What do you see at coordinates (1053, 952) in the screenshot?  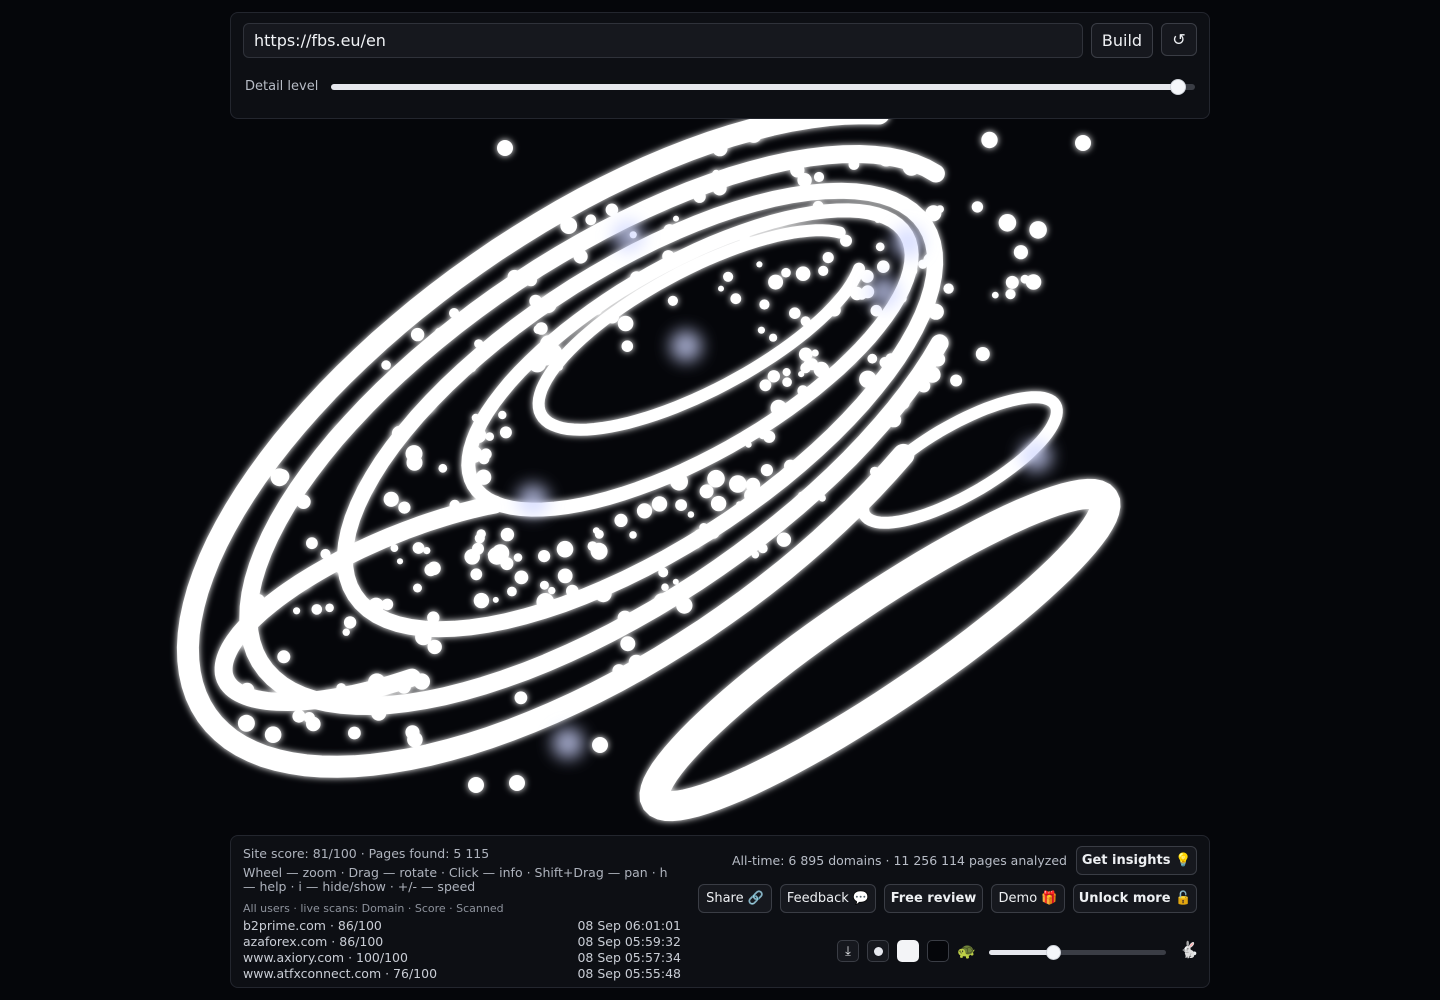 I see `speed-handle` at bounding box center [1053, 952].